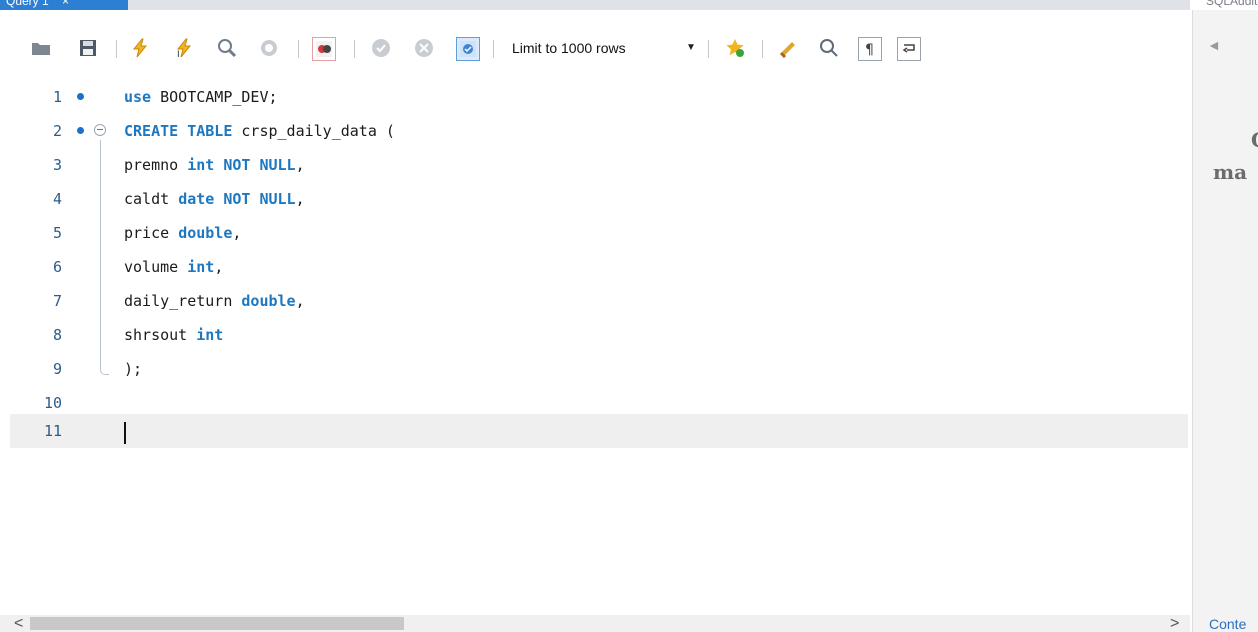 The image size is (1258, 632). Describe the element at coordinates (1225, 5) in the screenshot. I see `tab-sql-additions: SQLAdditions` at that location.